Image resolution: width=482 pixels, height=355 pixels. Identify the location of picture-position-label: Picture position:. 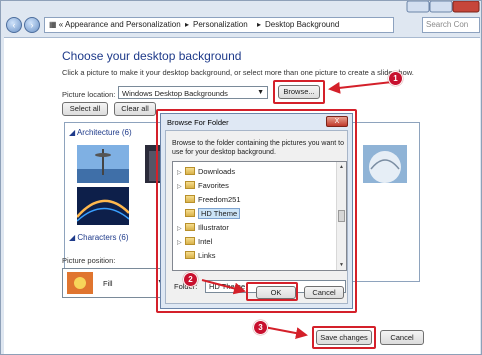
(89, 260).